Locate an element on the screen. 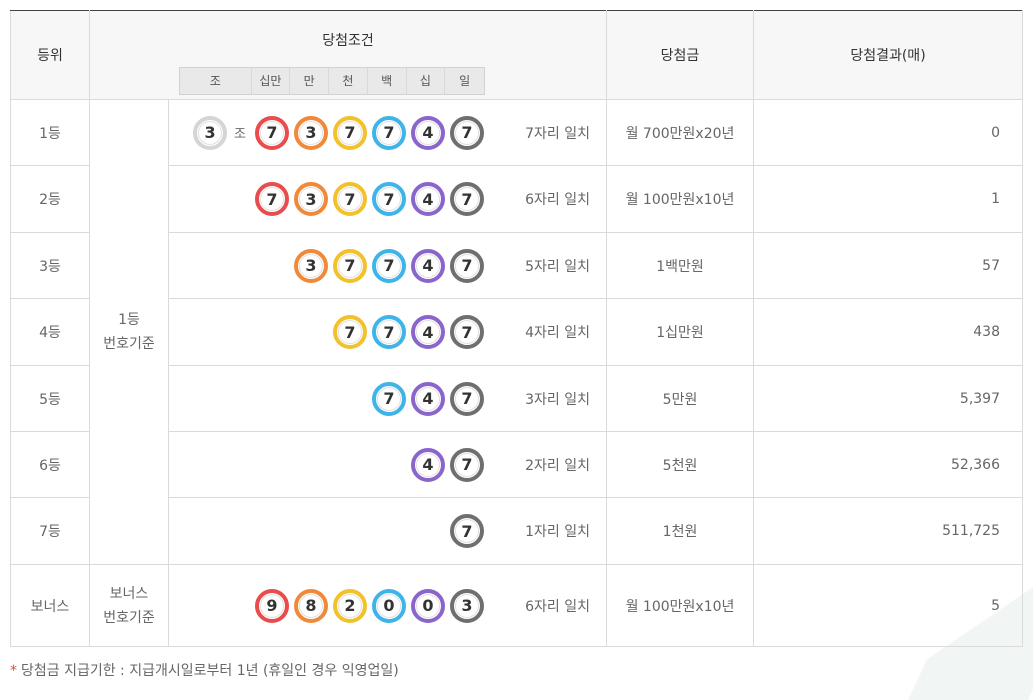  header-rank: 등위 is located at coordinates (50, 55).